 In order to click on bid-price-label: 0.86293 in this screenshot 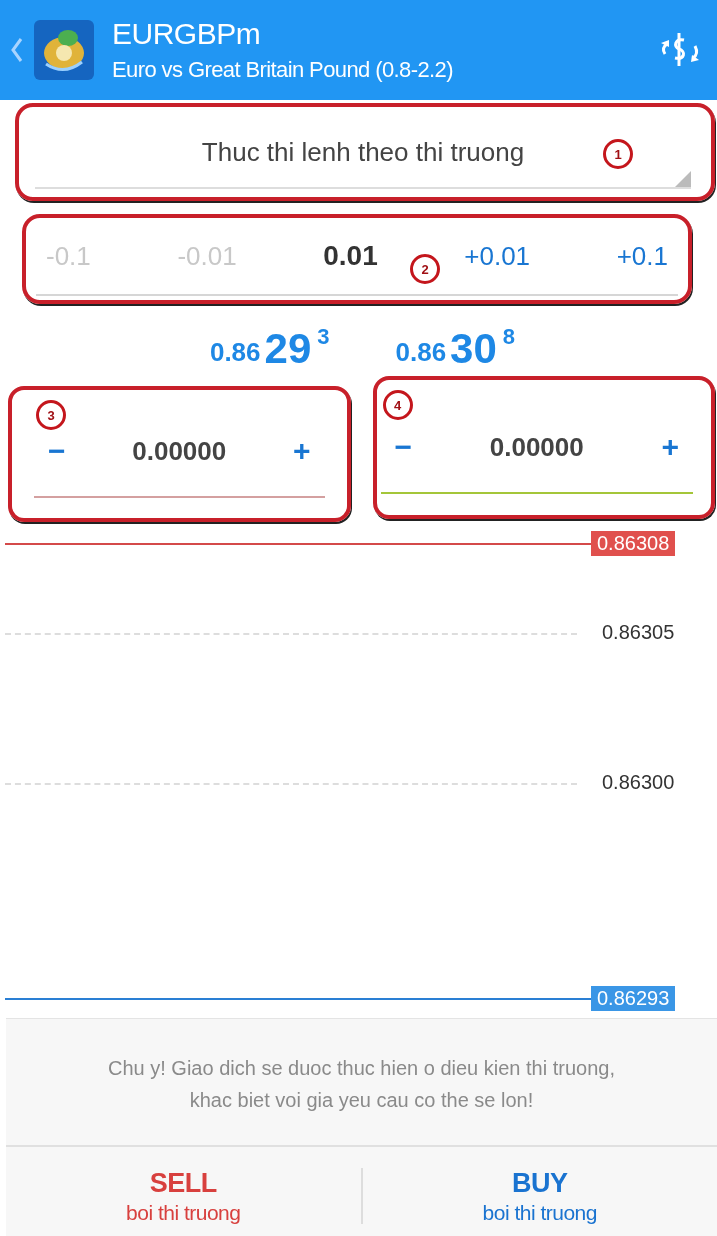, I will do `click(633, 998)`.